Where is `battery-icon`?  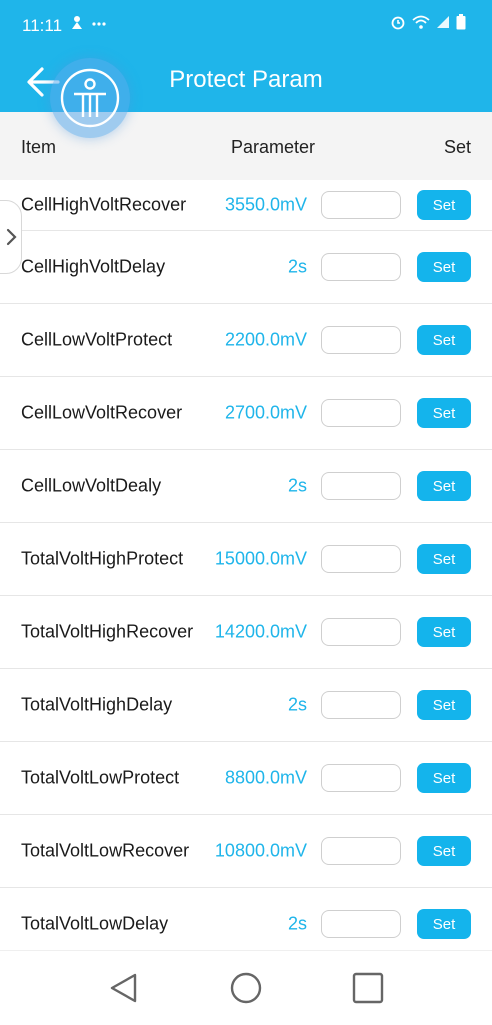 battery-icon is located at coordinates (461, 22).